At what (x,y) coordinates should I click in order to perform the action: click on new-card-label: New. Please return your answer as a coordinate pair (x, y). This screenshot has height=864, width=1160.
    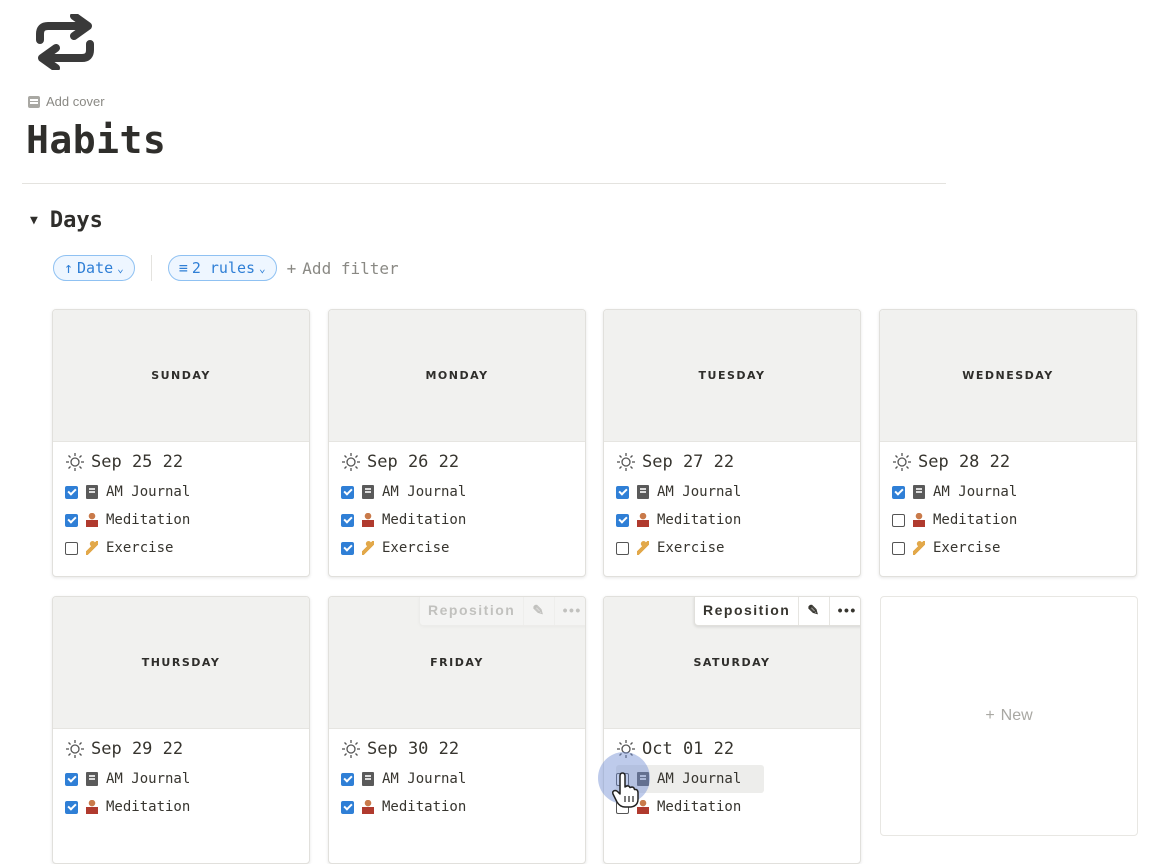
    Looking at the image, I should click on (1016, 715).